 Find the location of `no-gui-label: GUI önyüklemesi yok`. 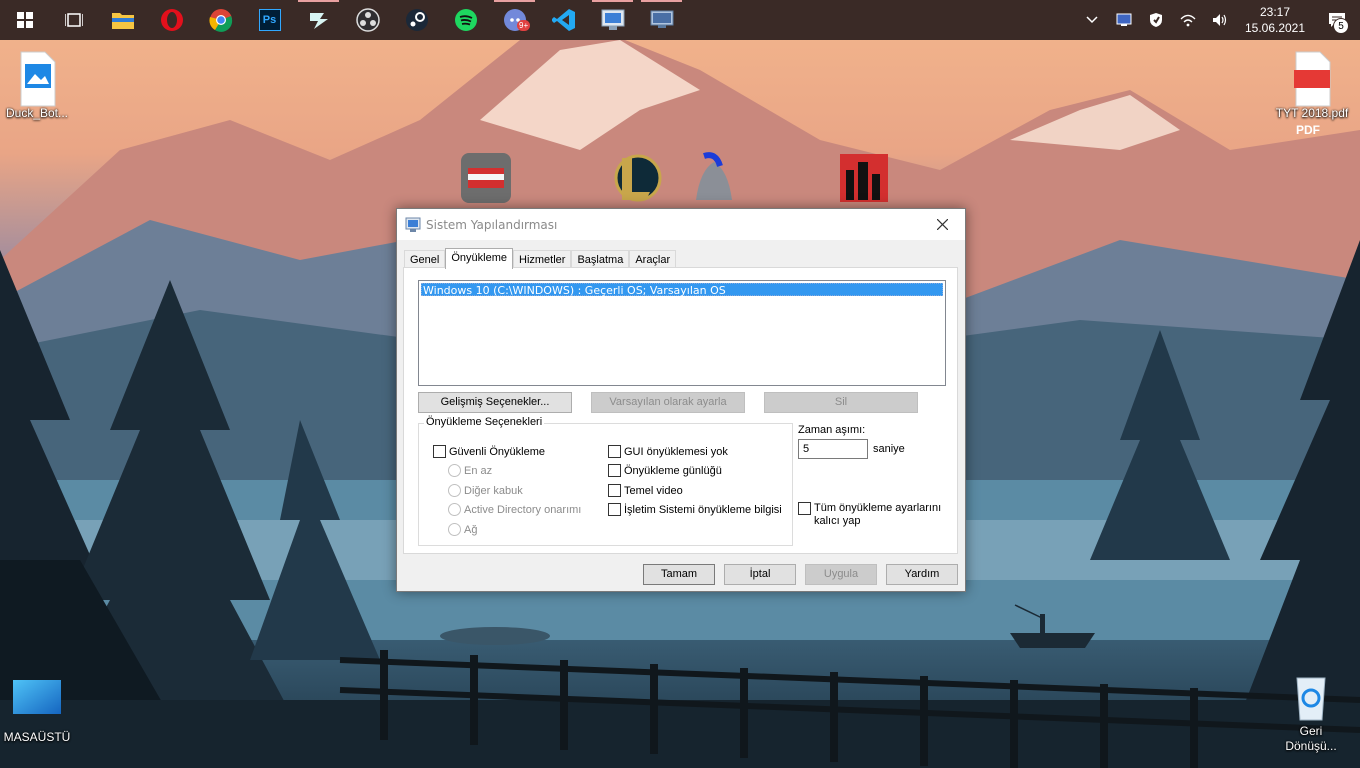

no-gui-label: GUI önyüklemesi yok is located at coordinates (676, 451).